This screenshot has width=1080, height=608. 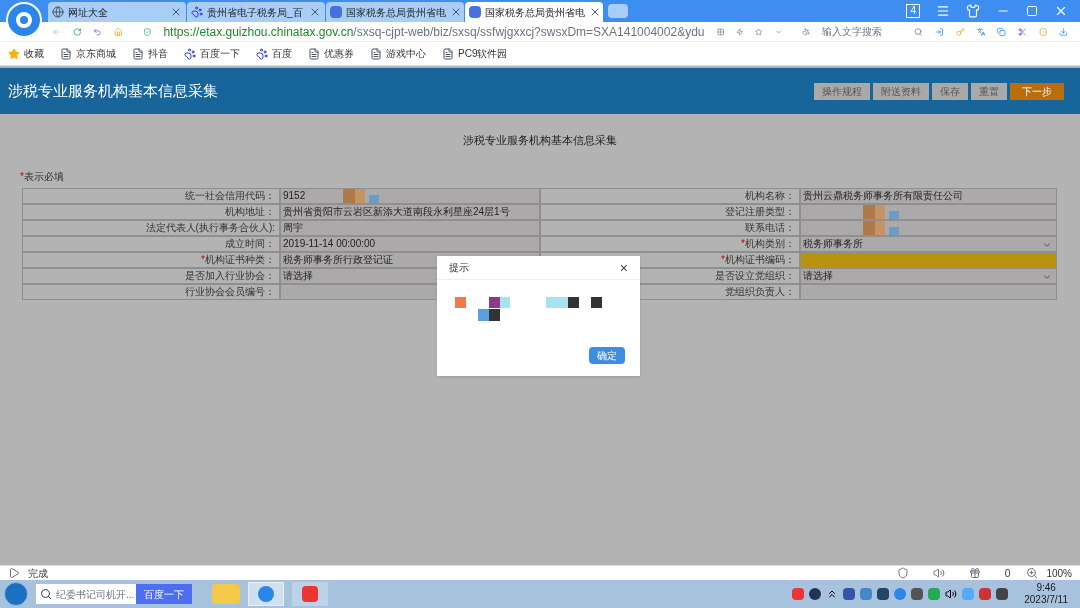 What do you see at coordinates (24, 20) in the screenshot?
I see `browser-logo-icon` at bounding box center [24, 20].